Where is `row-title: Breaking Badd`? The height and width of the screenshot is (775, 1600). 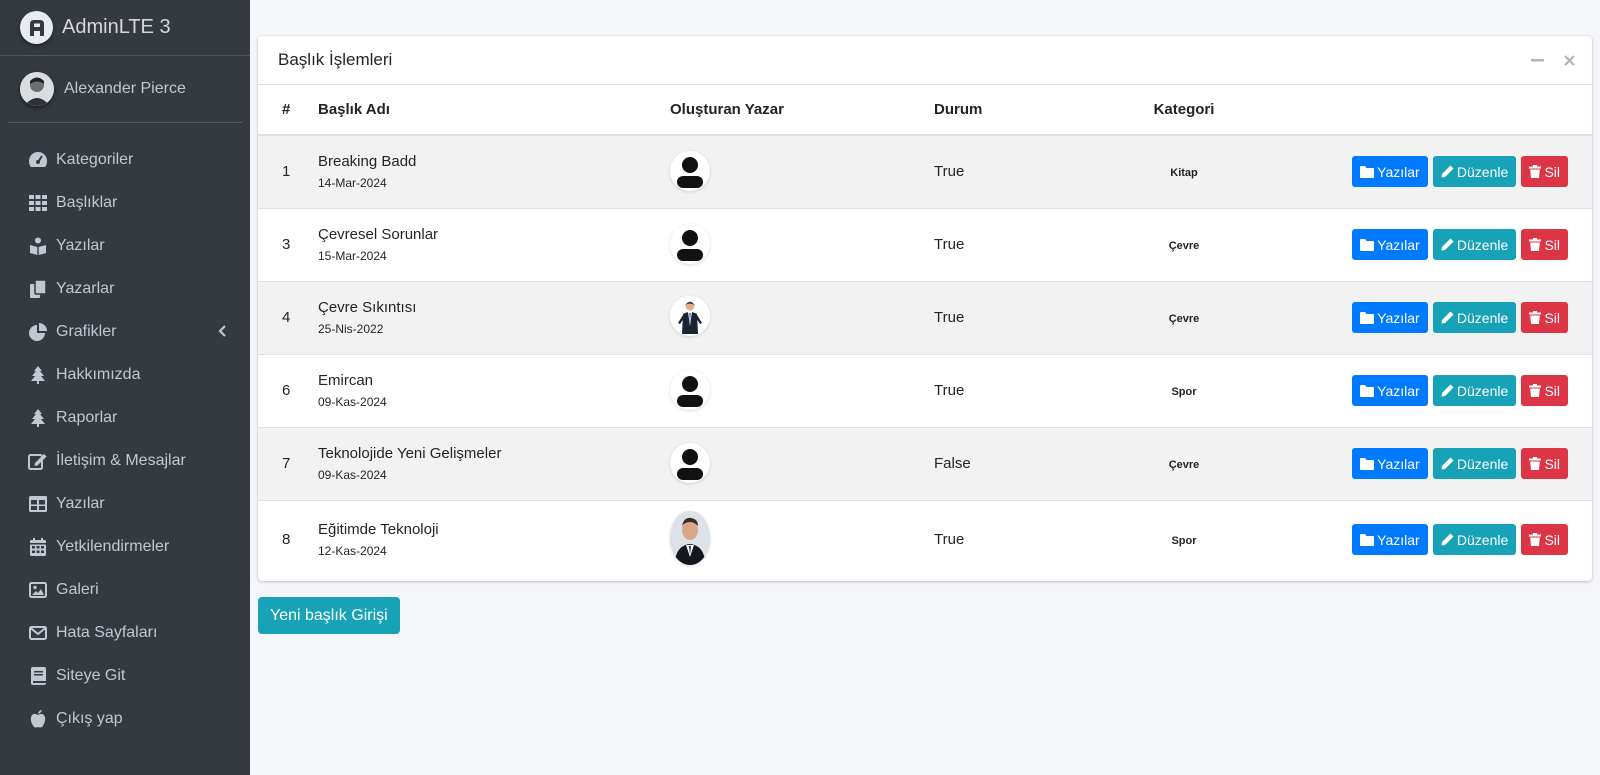
row-title: Breaking Badd is located at coordinates (367, 162).